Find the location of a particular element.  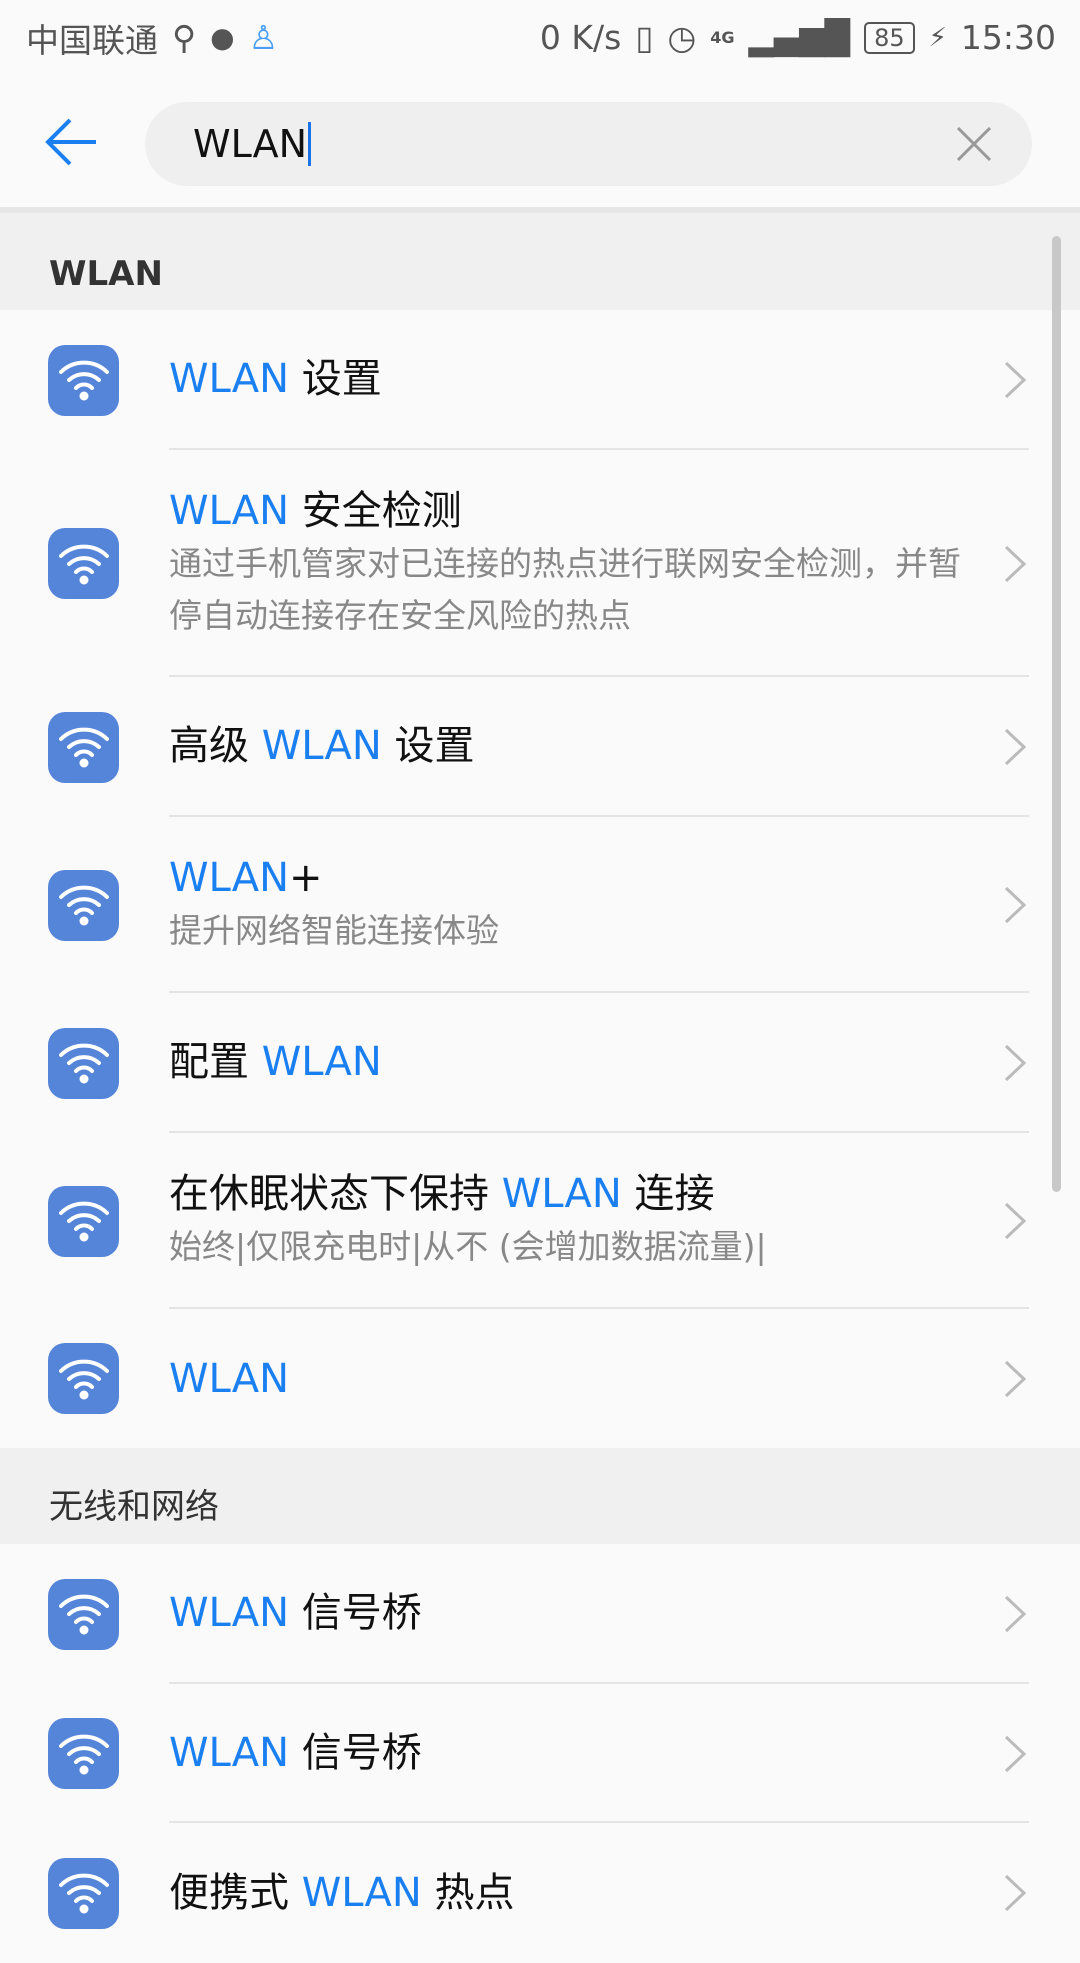

result-item: 配置 WLAN is located at coordinates (540, 1063).